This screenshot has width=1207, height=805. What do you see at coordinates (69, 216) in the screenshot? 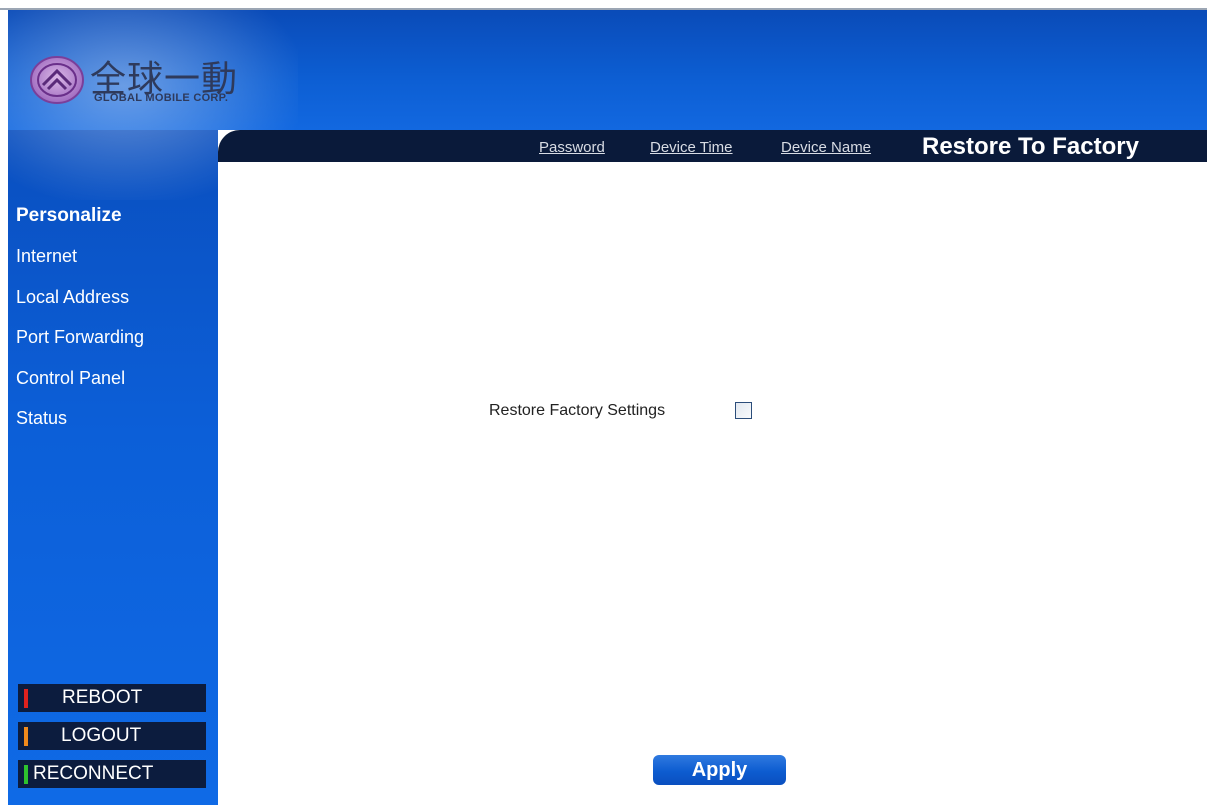
I see `sidebar-item-personalize: Personalize` at bounding box center [69, 216].